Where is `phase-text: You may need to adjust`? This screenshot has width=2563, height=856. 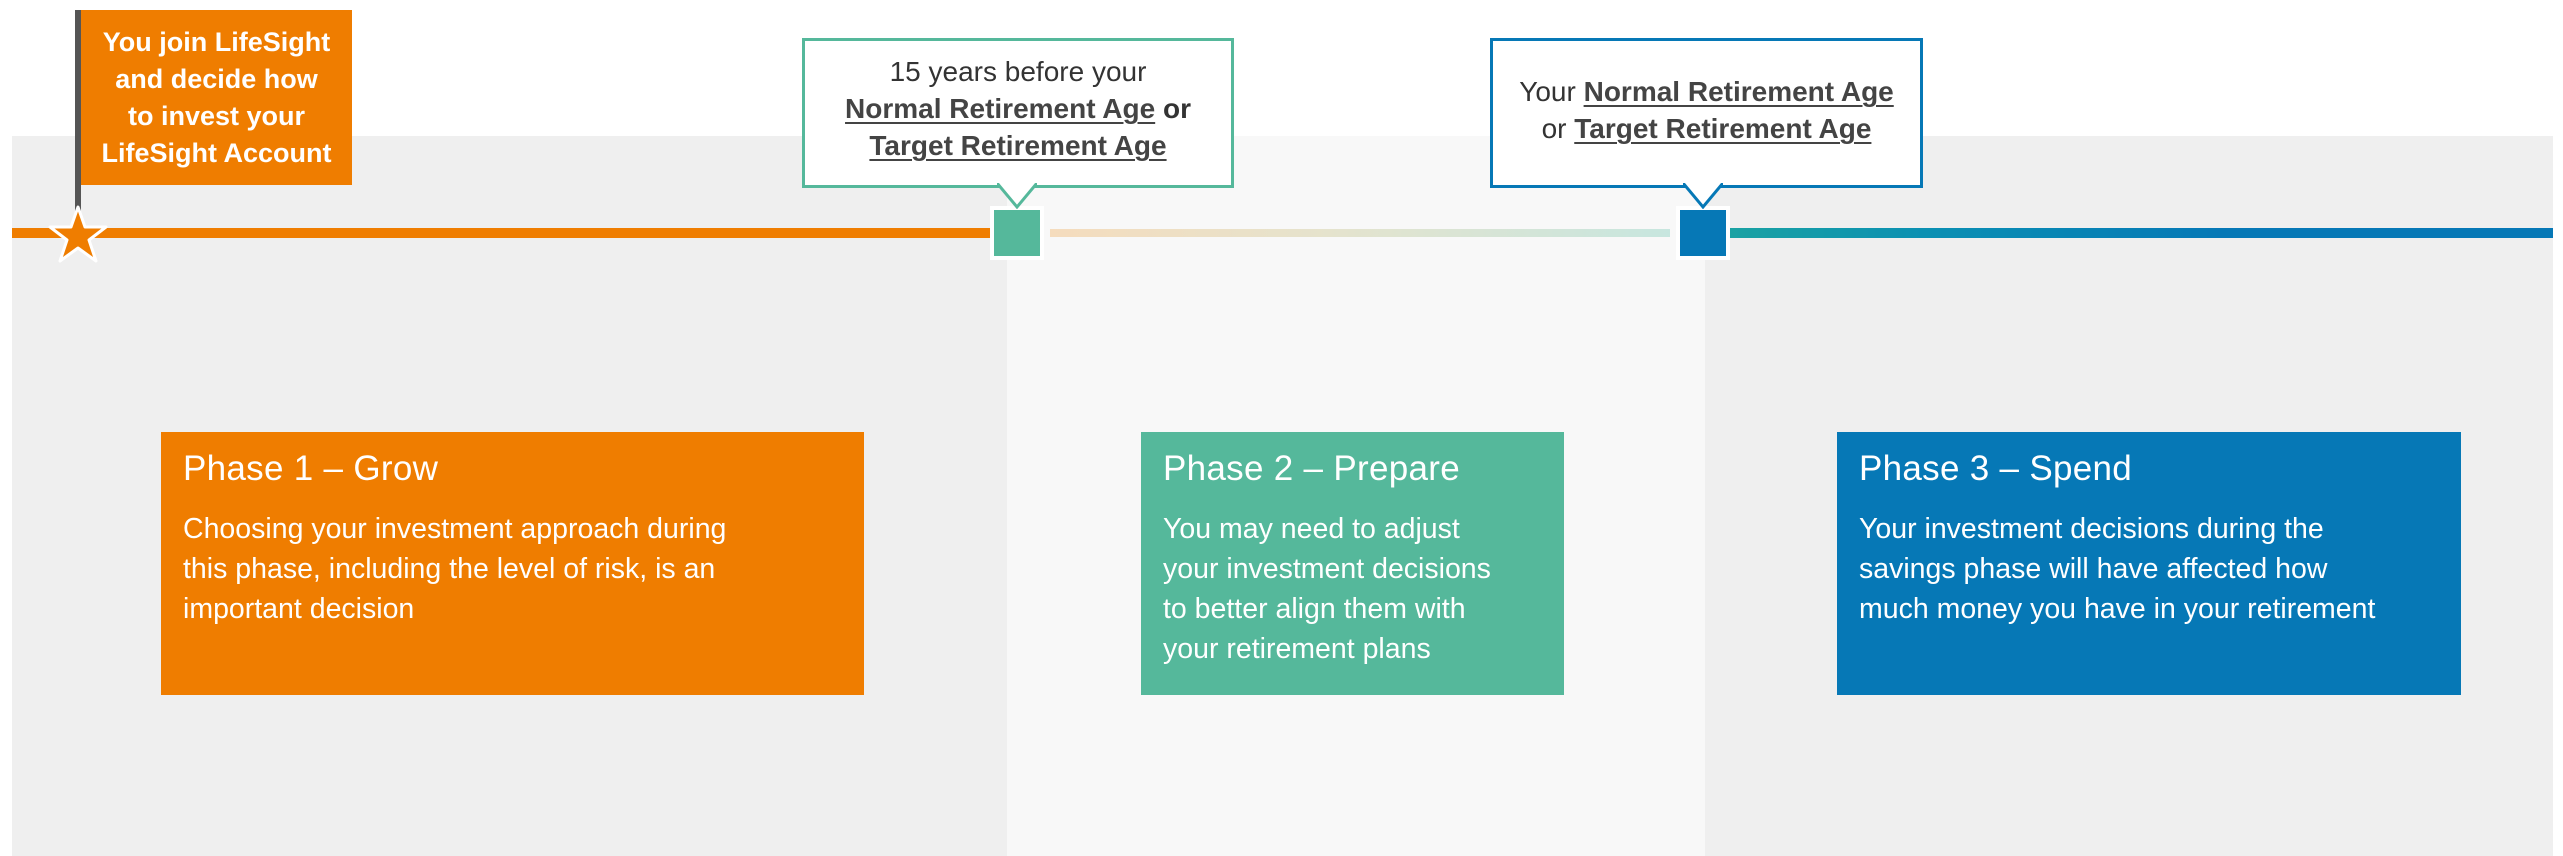 phase-text: You may need to adjust is located at coordinates (1311, 529).